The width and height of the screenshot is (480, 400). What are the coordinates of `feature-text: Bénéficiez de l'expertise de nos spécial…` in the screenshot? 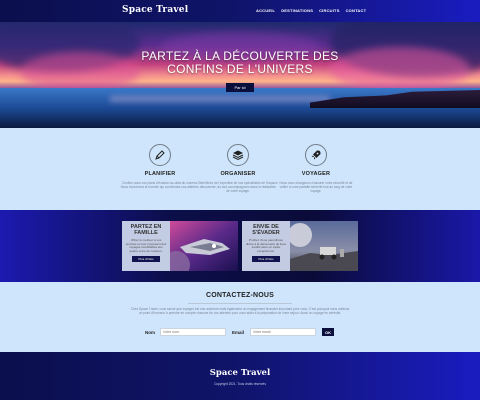 It's located at (238, 187).